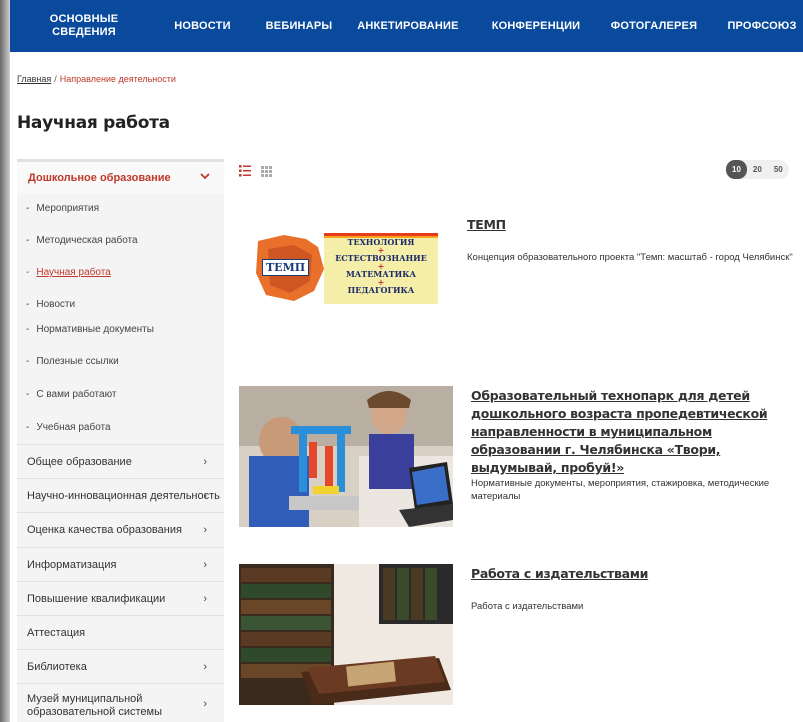 The width and height of the screenshot is (803, 722). Describe the element at coordinates (381, 290) in the screenshot. I see `temp-logo-line: ПЕДАГОГИКА` at that location.